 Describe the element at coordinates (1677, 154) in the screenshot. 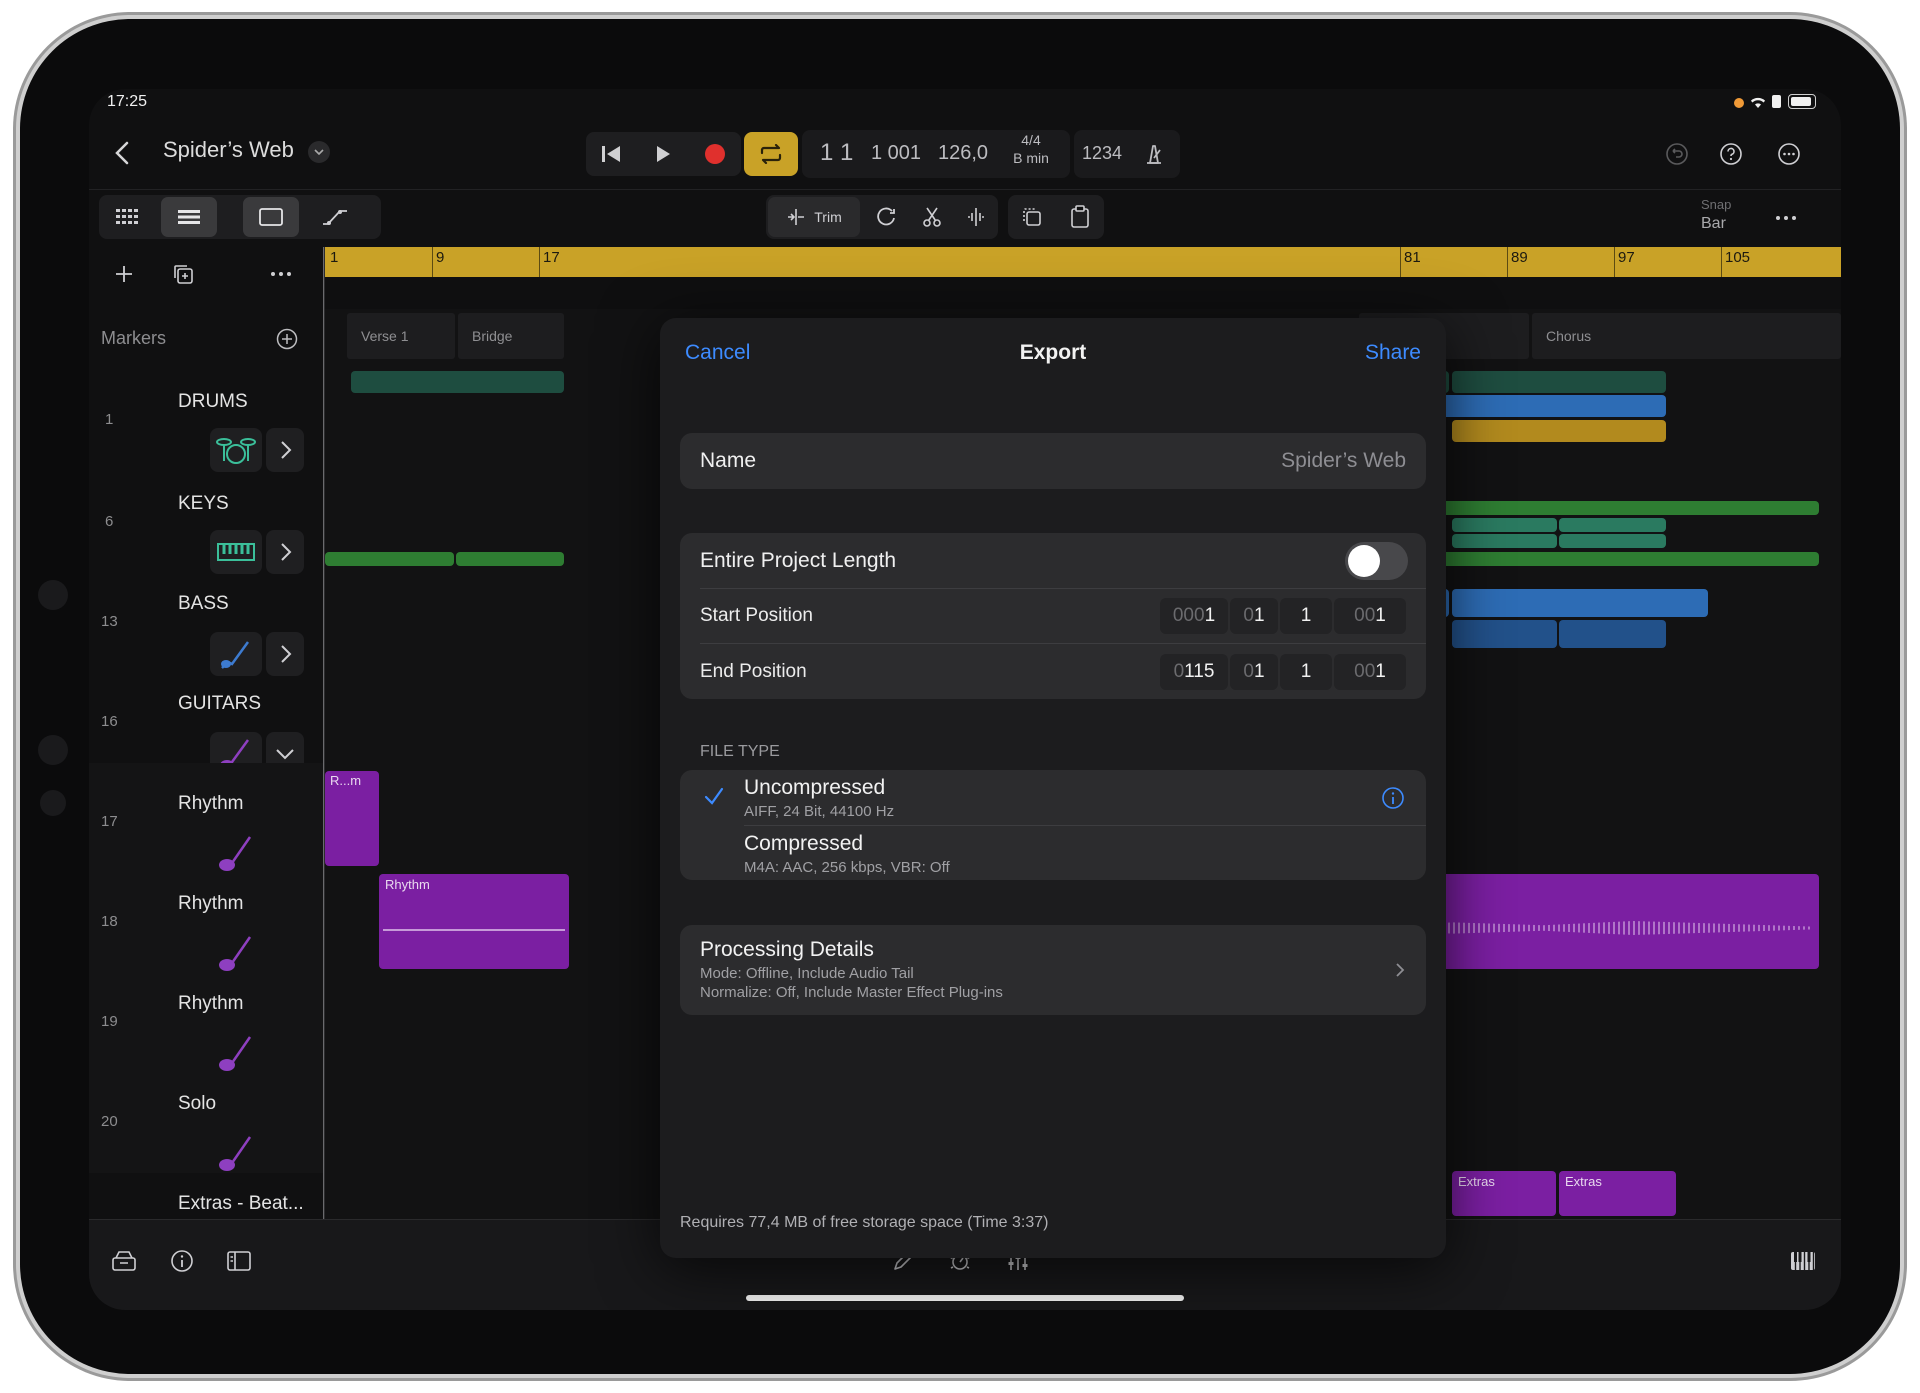

I see `undo-icon` at that location.